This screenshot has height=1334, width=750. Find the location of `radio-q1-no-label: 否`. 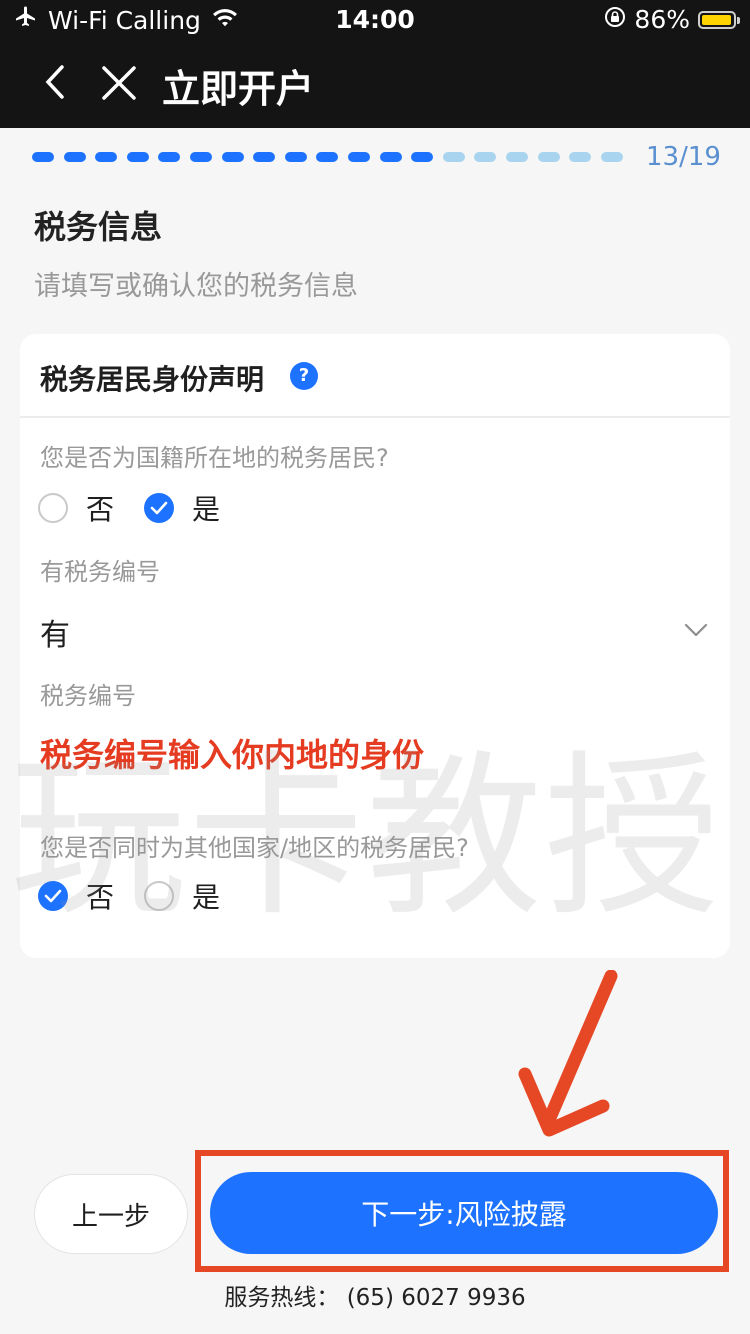

radio-q1-no-label: 否 is located at coordinates (100, 508).